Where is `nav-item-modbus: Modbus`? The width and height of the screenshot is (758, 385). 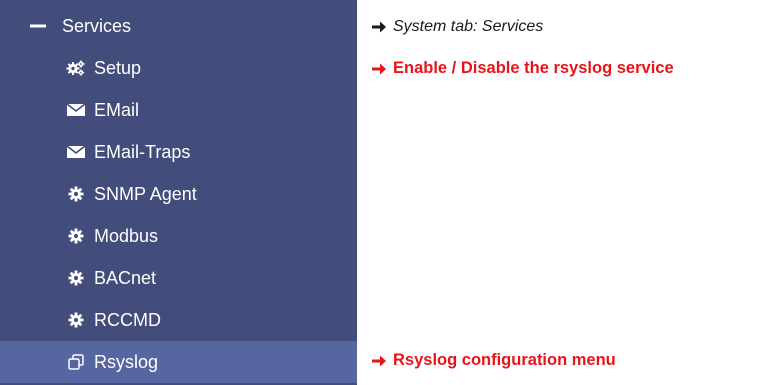 nav-item-modbus: Modbus is located at coordinates (178, 236).